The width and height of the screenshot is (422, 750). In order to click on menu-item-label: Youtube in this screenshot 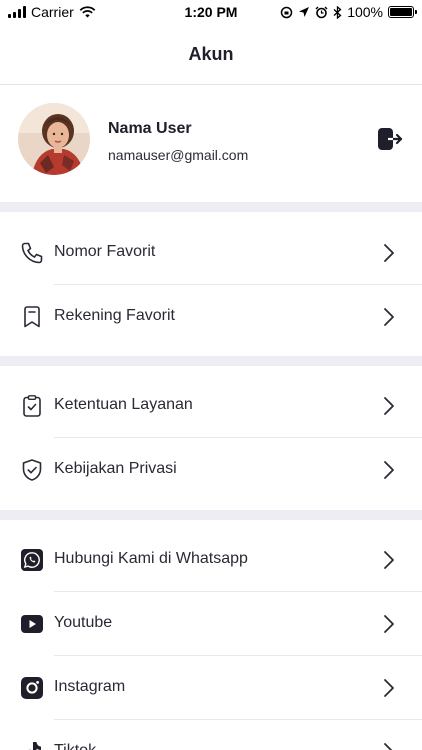, I will do `click(83, 622)`.